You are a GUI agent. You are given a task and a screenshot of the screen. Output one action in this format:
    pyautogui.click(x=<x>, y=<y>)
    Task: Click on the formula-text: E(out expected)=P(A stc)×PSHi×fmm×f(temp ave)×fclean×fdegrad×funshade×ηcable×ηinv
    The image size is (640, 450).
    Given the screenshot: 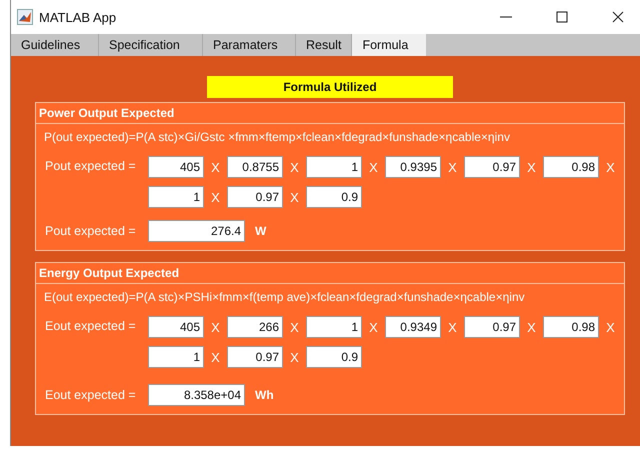 What is the action you would take?
    pyautogui.click(x=284, y=297)
    